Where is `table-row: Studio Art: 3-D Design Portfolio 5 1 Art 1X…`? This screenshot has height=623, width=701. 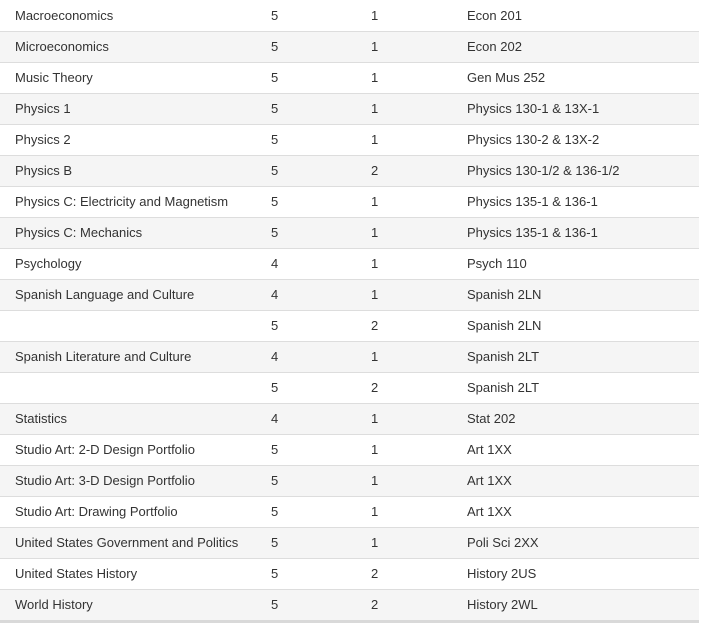 table-row: Studio Art: 3-D Design Portfolio 5 1 Art 1X… is located at coordinates (349, 480).